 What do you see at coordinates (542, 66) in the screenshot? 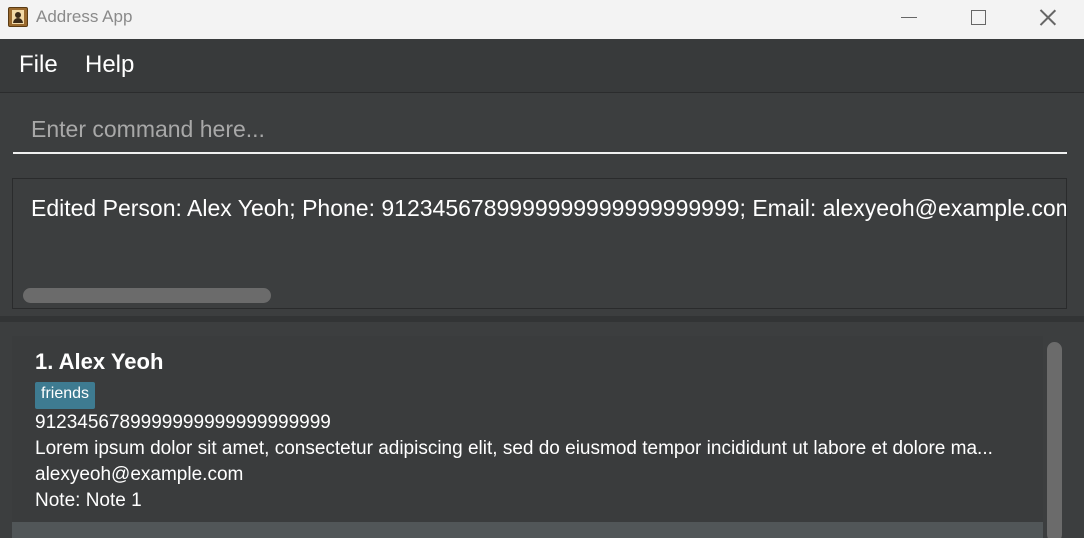
I see `menu-bar: File Help` at bounding box center [542, 66].